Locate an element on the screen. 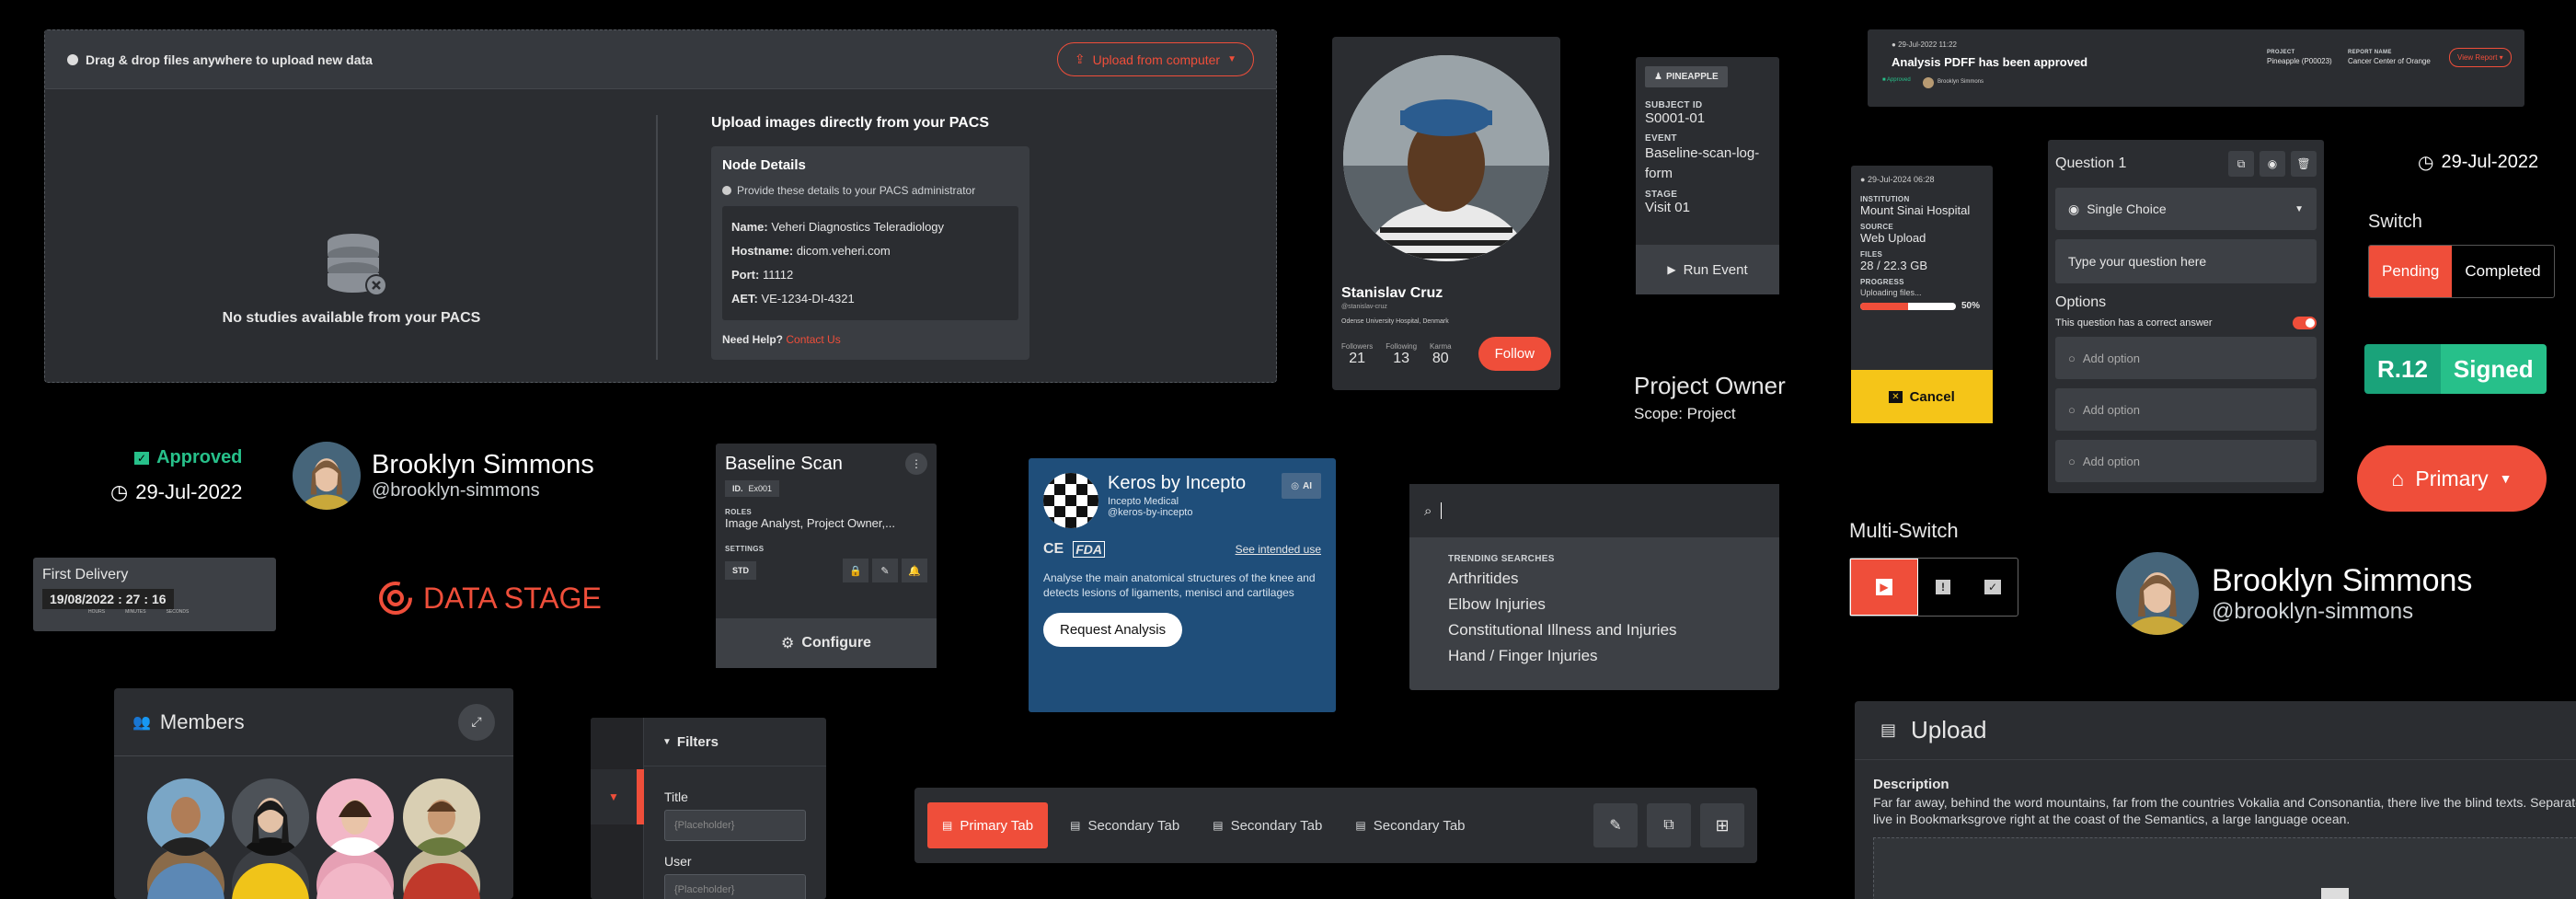  aet-label: AET: is located at coordinates (744, 298).